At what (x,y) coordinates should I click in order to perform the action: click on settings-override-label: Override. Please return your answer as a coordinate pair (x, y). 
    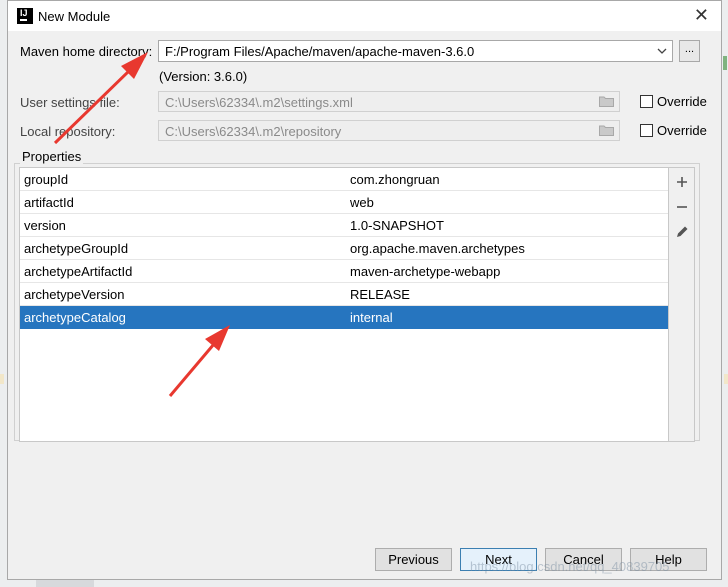
    Looking at the image, I should click on (682, 101).